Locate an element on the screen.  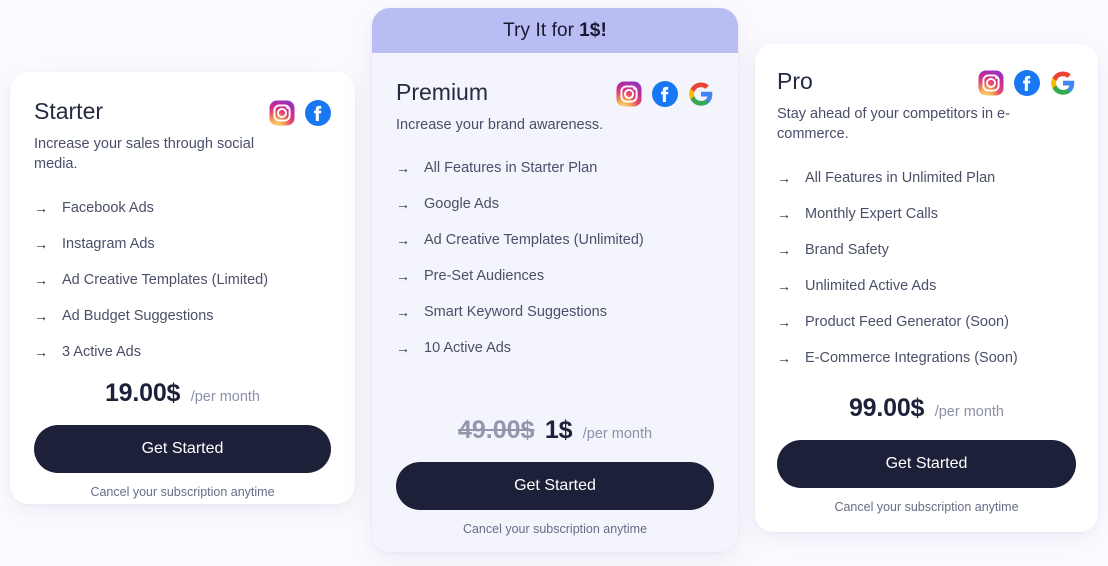
feature-label: Facebook Ads is located at coordinates (108, 208).